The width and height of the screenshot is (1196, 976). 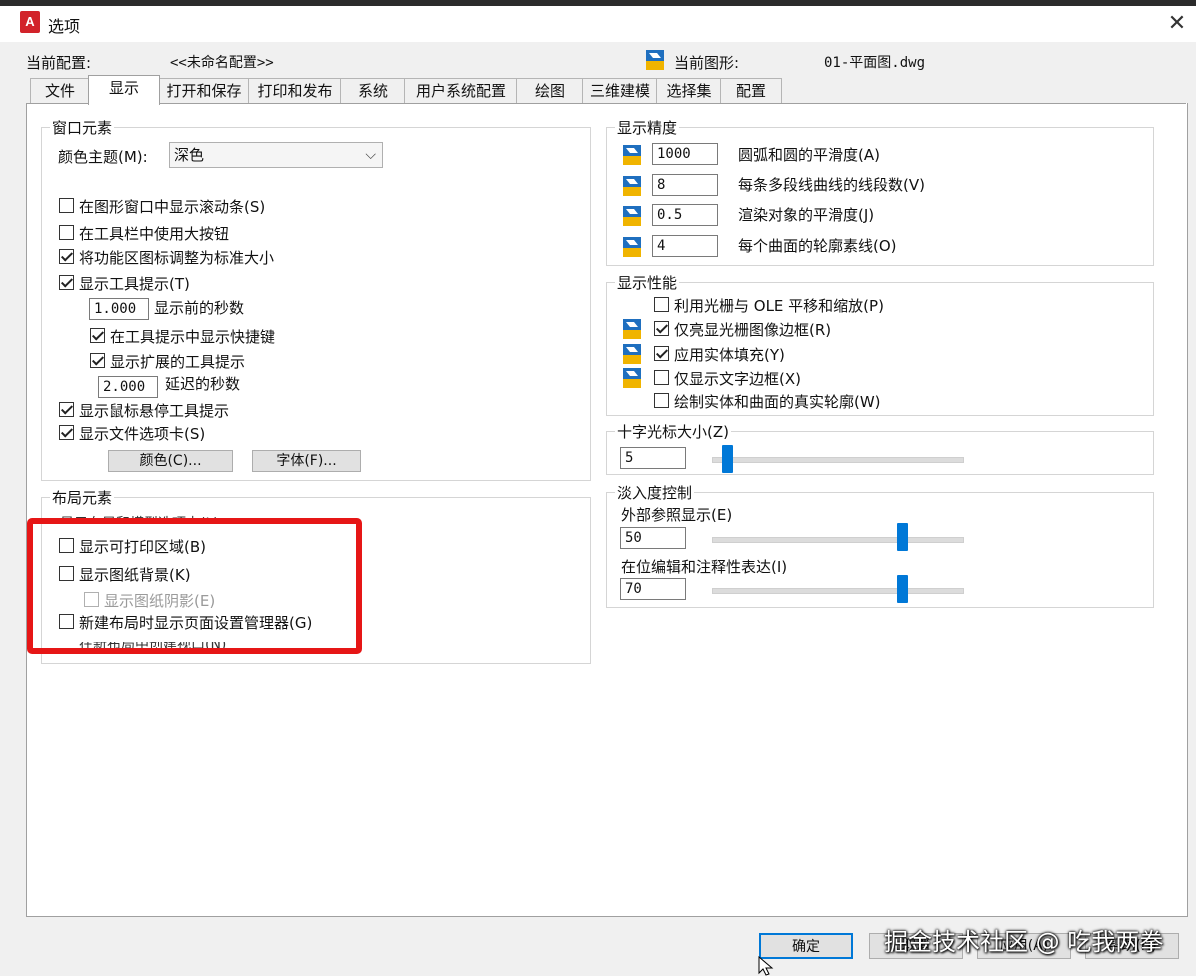 I want to click on tab-selection: 选择集, so click(x=689, y=90).